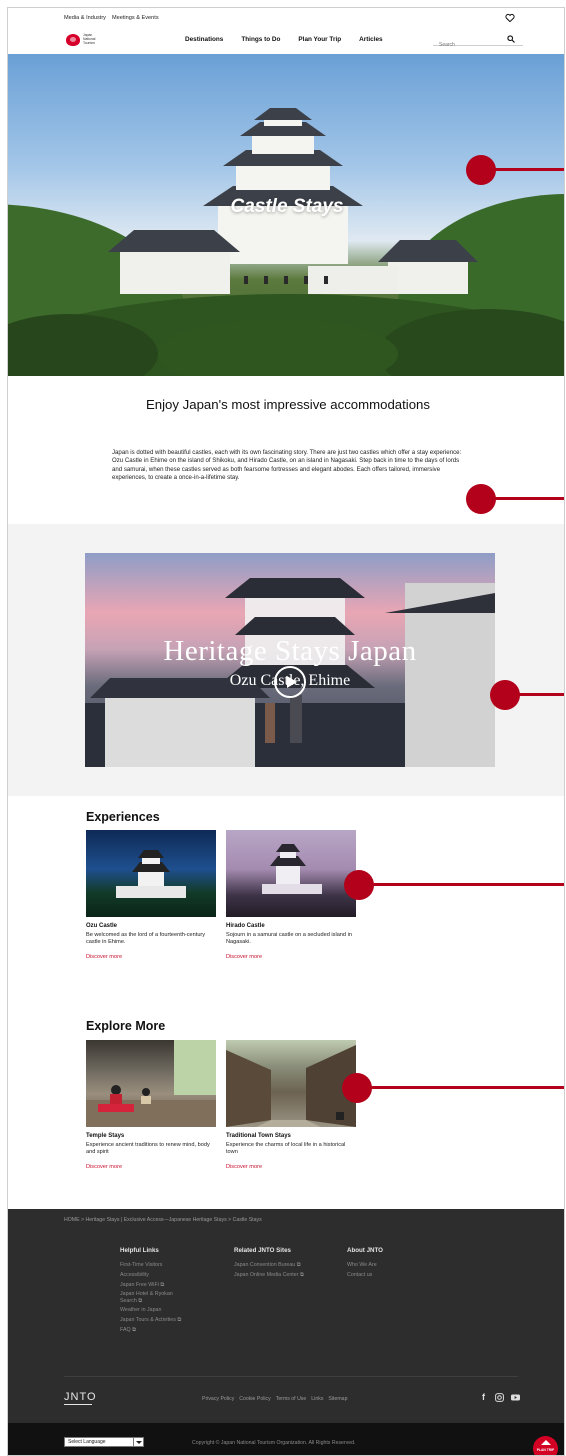 This screenshot has width=566, height=1456. Describe the element at coordinates (254, 1399) in the screenshot. I see `cookie-policy-link: Cookie Policy` at that location.